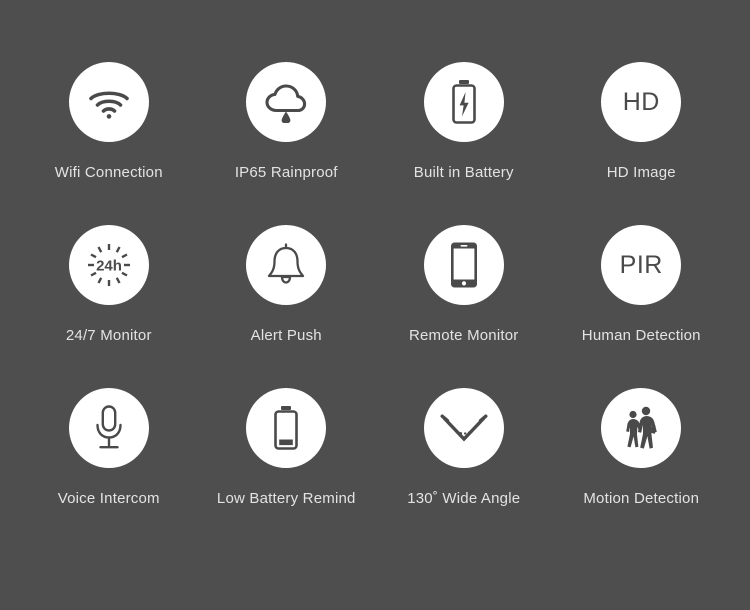  Describe the element at coordinates (641, 498) in the screenshot. I see `feature-label: Motion Detection` at that location.